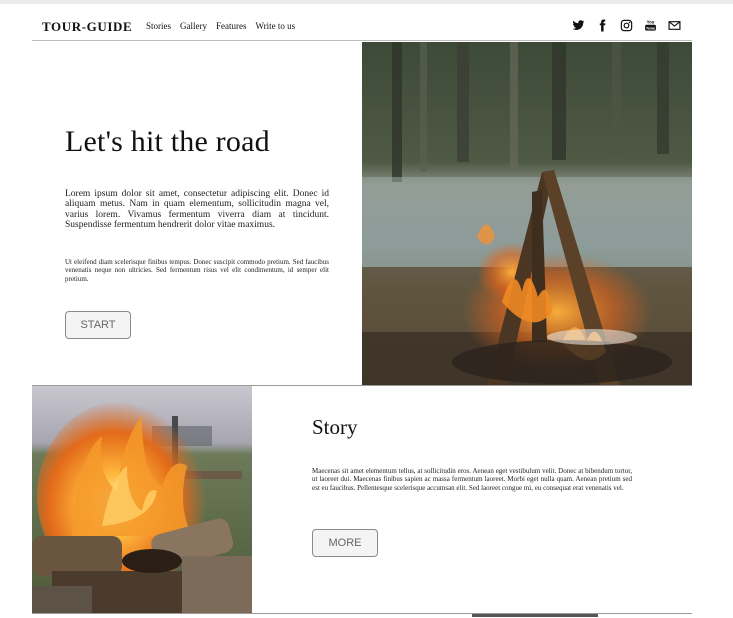 The image size is (733, 618). I want to click on svg-text: Tube, so click(651, 27).